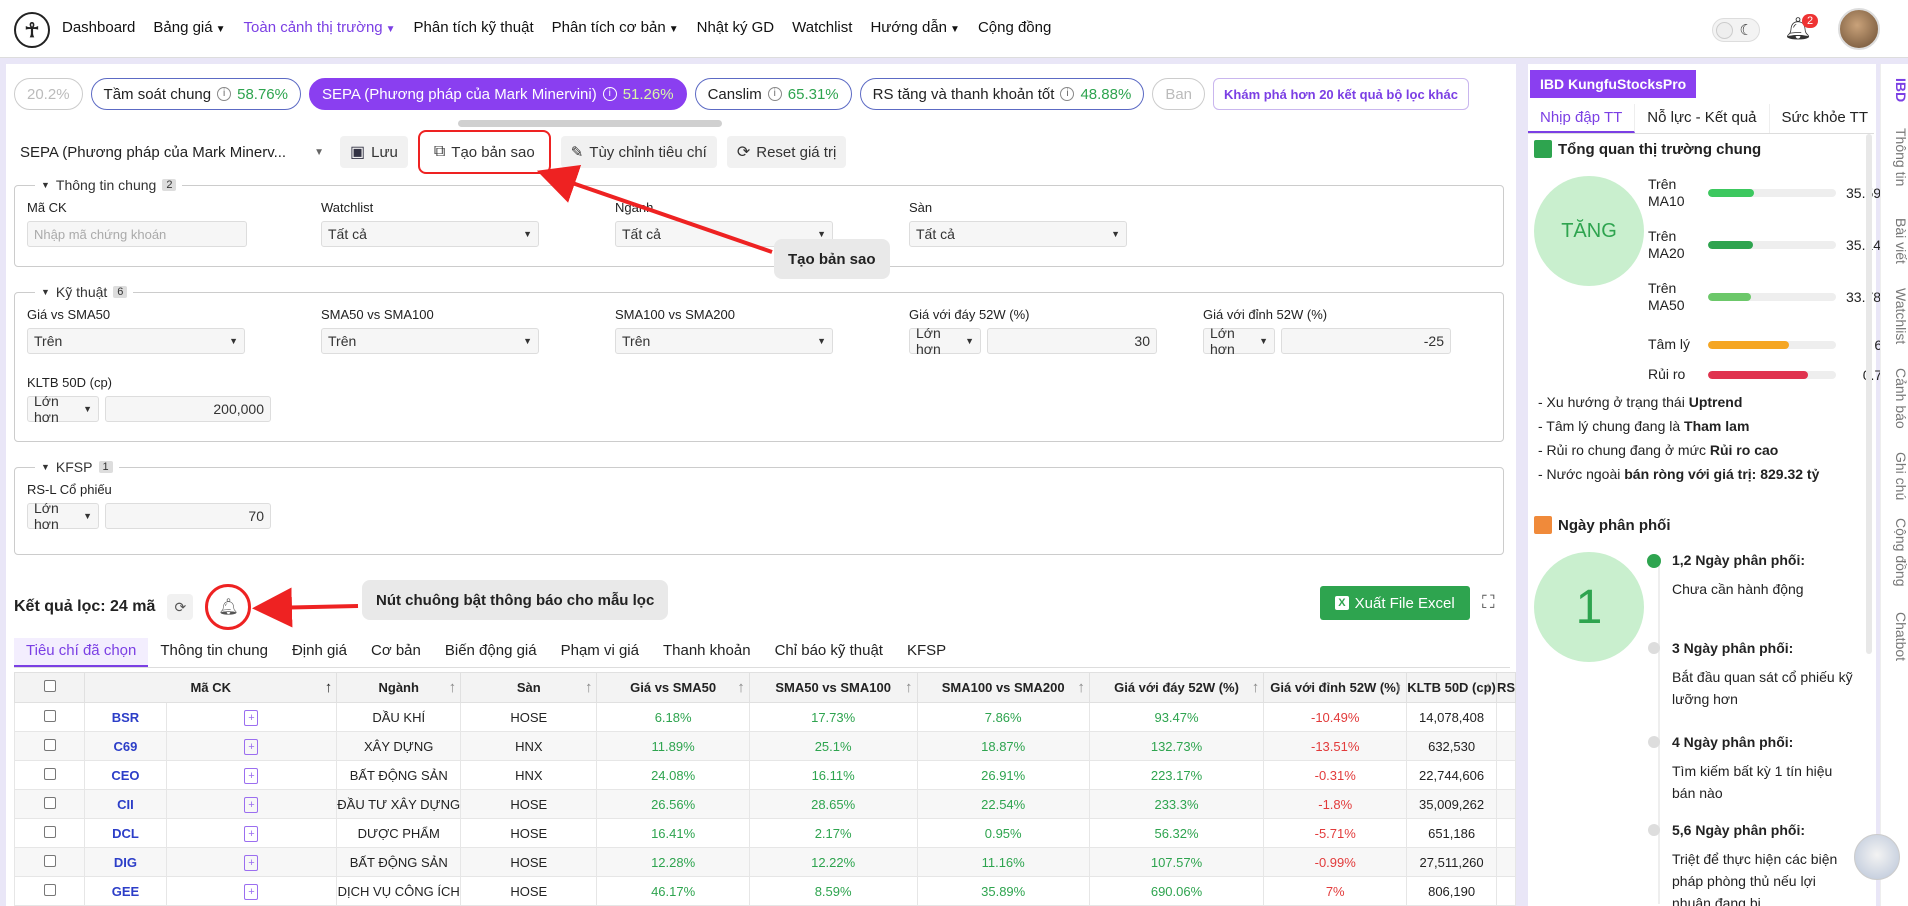 Image resolution: width=1908 pixels, height=906 pixels. I want to click on sidebar-tab: Nỗ lực - Kết quả, so click(1702, 118).